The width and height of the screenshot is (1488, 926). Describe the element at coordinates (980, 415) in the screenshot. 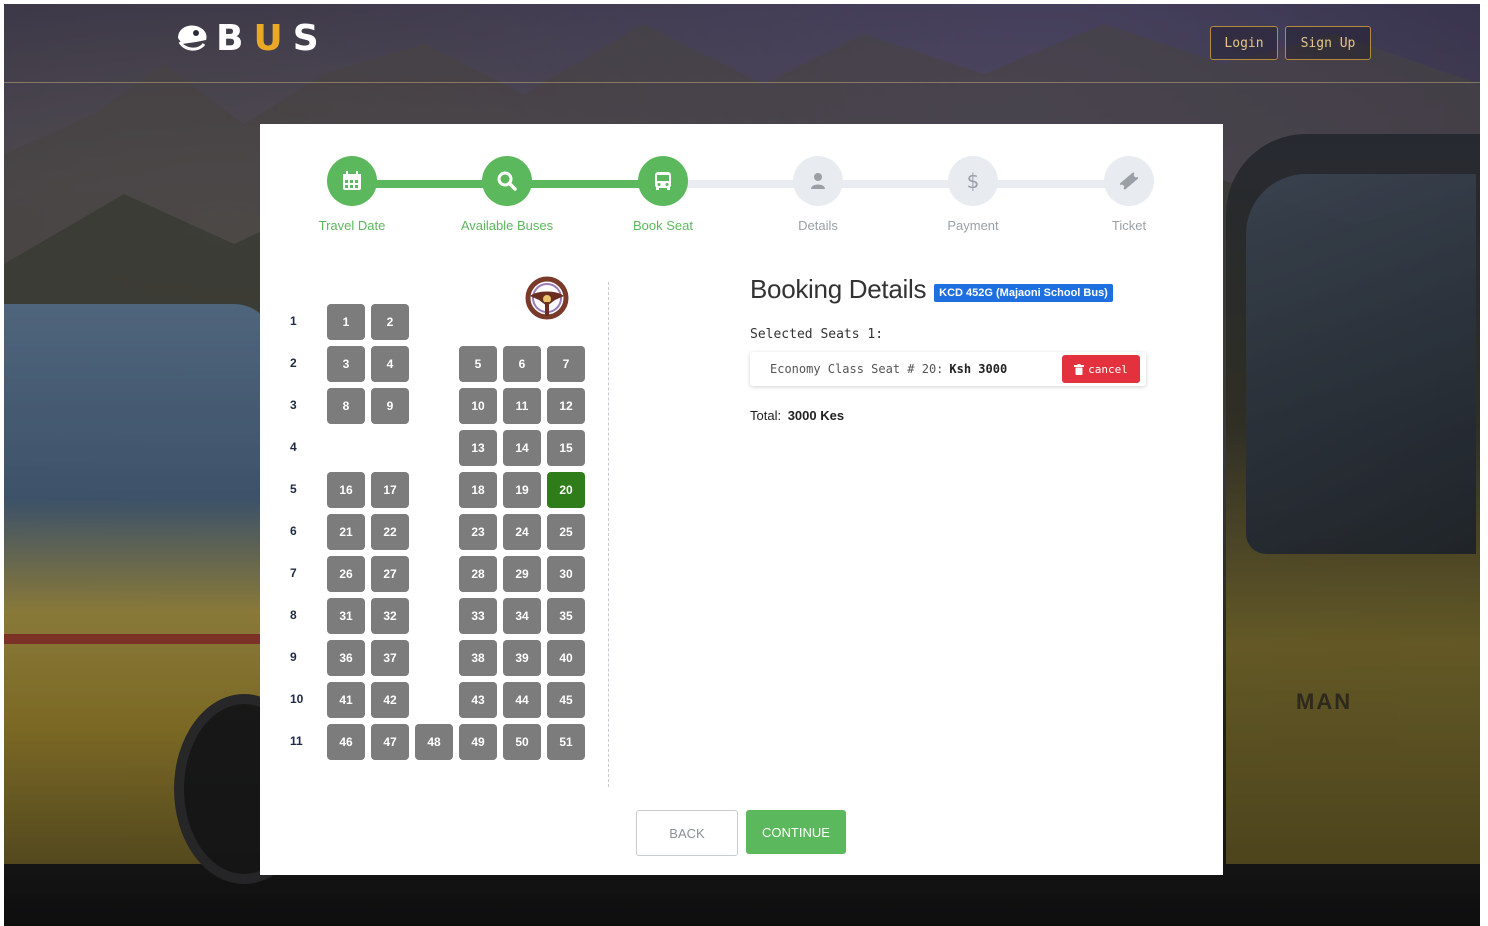

I see `total-line: Total: 3000 Kes` at that location.